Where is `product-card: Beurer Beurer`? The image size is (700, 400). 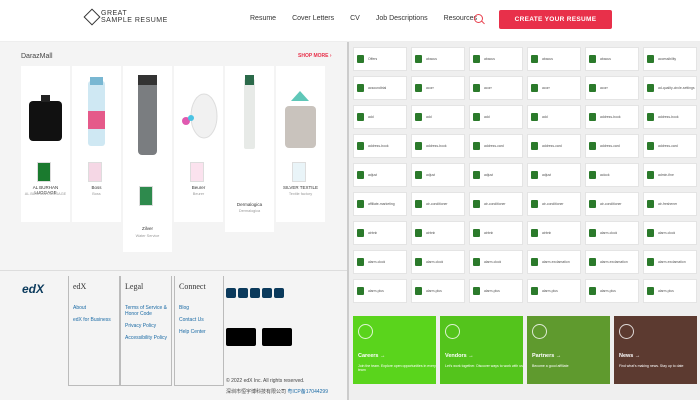
product-card: Beurer Beurer is located at coordinates (198, 144).